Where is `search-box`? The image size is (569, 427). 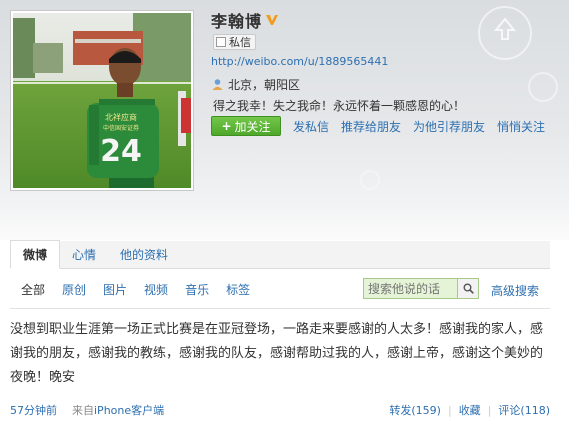
search-box is located at coordinates (421, 288).